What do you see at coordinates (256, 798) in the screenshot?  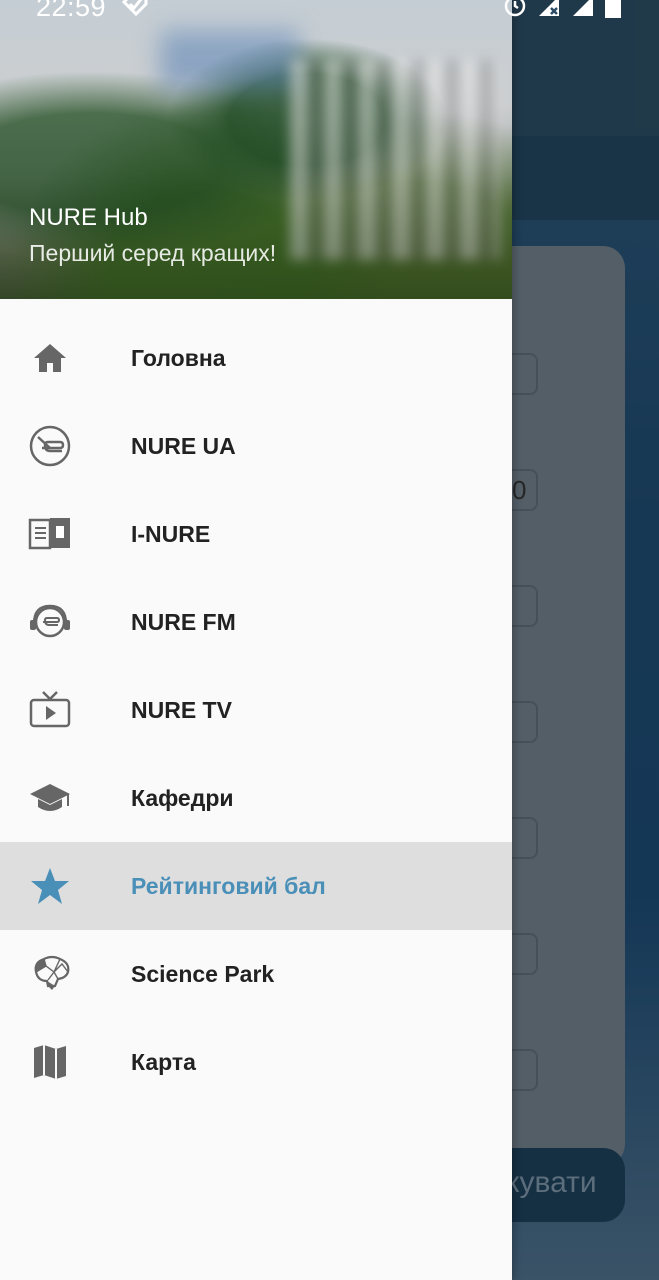 I see `menu-item-departments: Кафедри` at bounding box center [256, 798].